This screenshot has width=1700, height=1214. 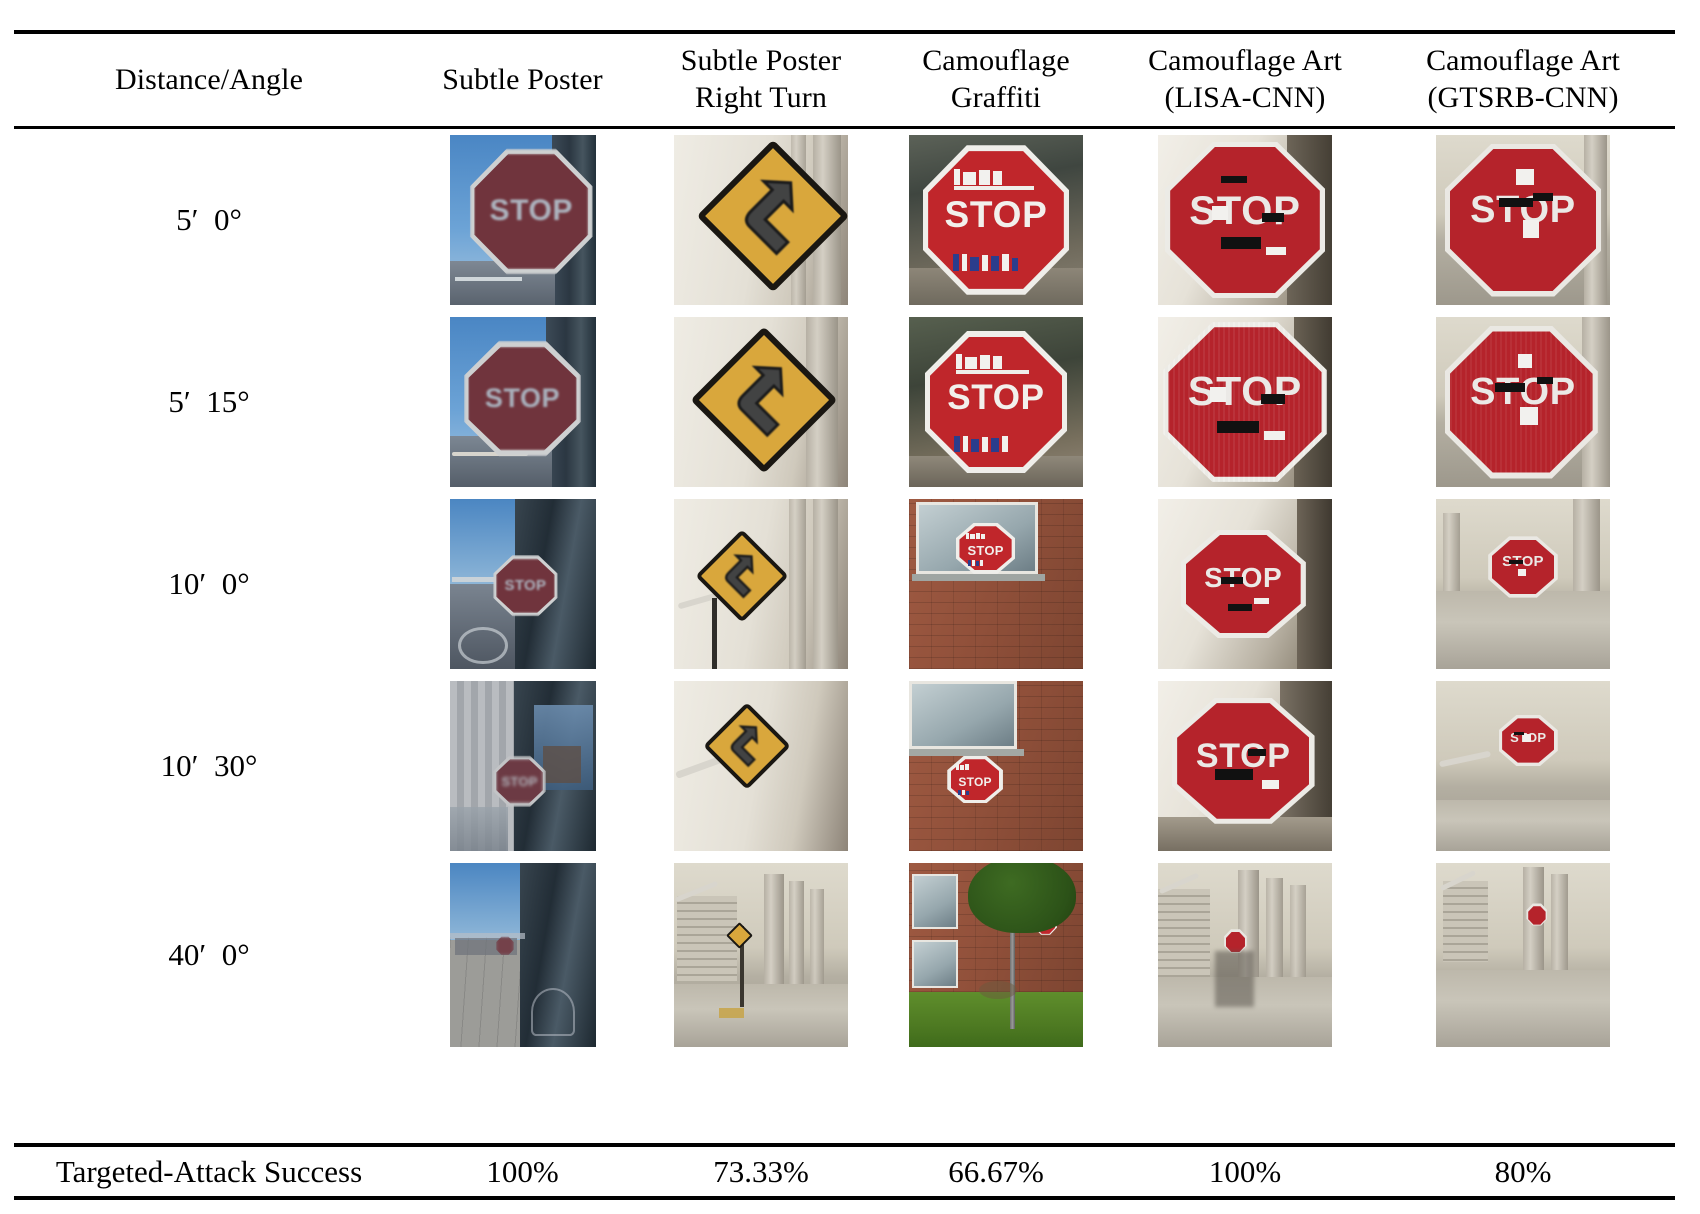 I want to click on cell-camouflage-graffiti-5ft-0deg: STOP HATE LOVE, so click(x=996, y=220).